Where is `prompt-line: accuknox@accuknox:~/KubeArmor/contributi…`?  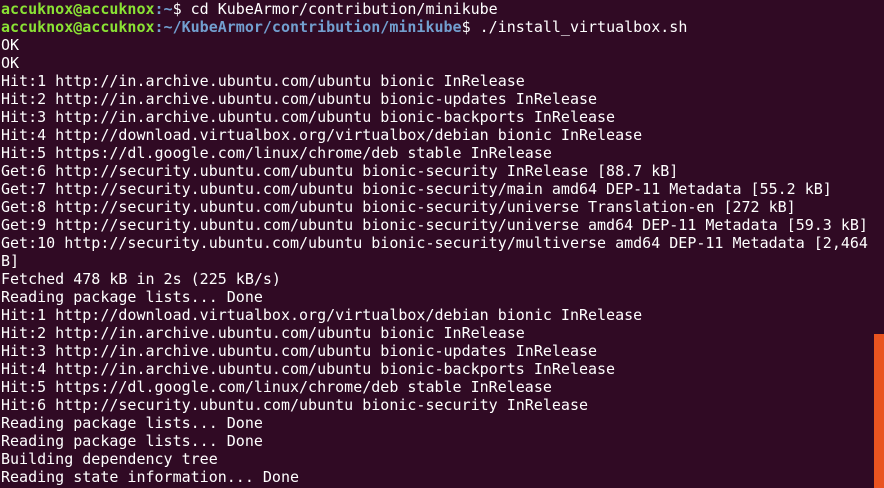
prompt-line: accuknox@accuknox:~/KubeArmor/contributi… is located at coordinates (437, 27).